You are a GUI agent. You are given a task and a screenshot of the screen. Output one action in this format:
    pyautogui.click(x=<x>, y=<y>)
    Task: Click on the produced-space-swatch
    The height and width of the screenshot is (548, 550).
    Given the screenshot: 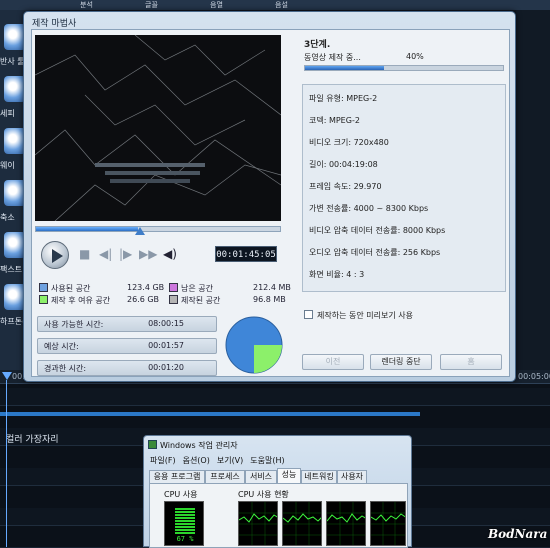 What is the action you would take?
    pyautogui.click(x=173, y=299)
    